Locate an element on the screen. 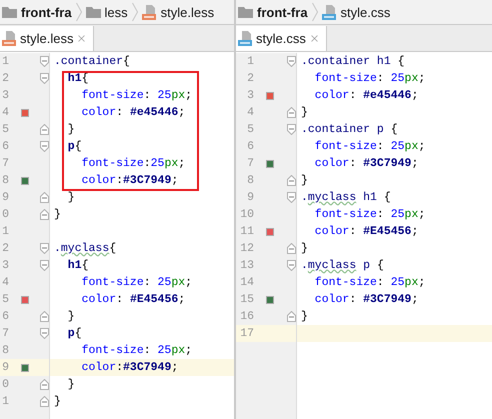  code-line: .container p { is located at coordinates (349, 130).